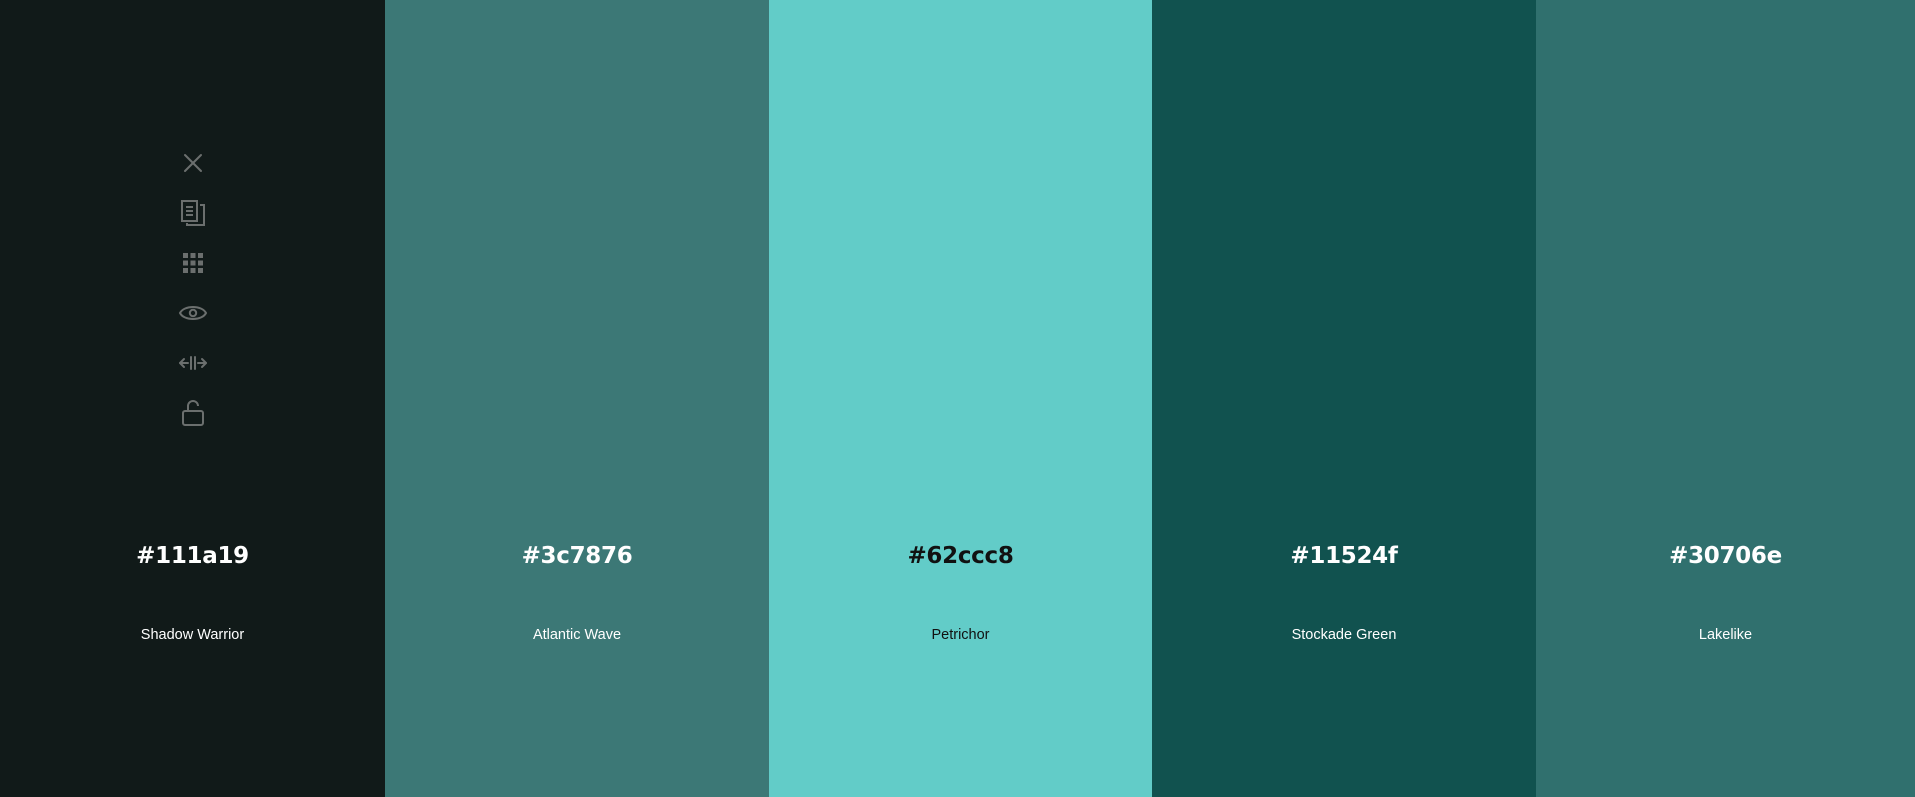 Image resolution: width=1915 pixels, height=797 pixels. I want to click on remove-color-button, so click(193, 163).